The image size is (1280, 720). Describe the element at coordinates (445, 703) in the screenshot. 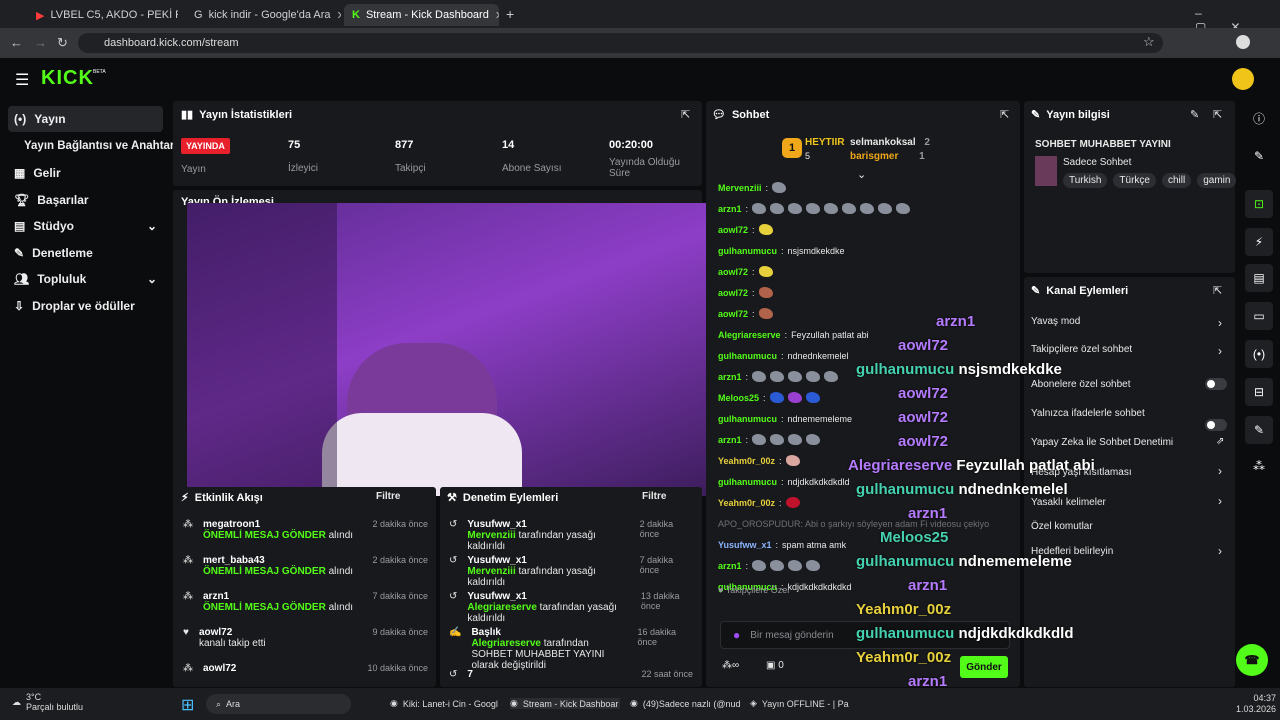

I see `taskbar-app: ◉ Kiki: Lanet-i Cin - Googl` at that location.